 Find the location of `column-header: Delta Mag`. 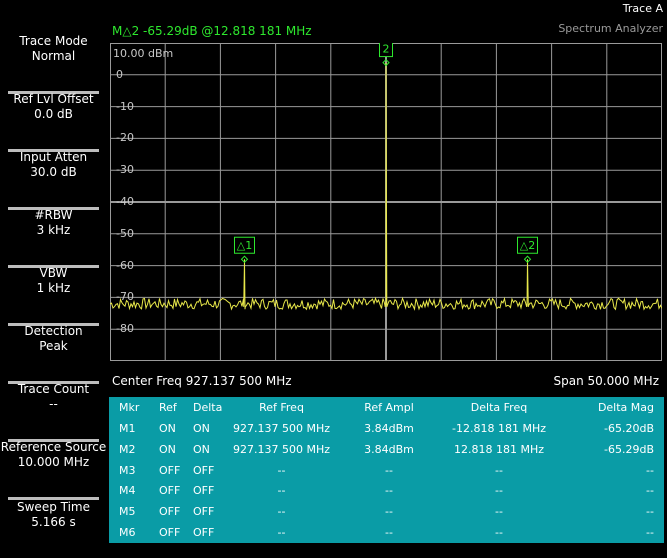

column-header: Delta Mag is located at coordinates (625, 407).